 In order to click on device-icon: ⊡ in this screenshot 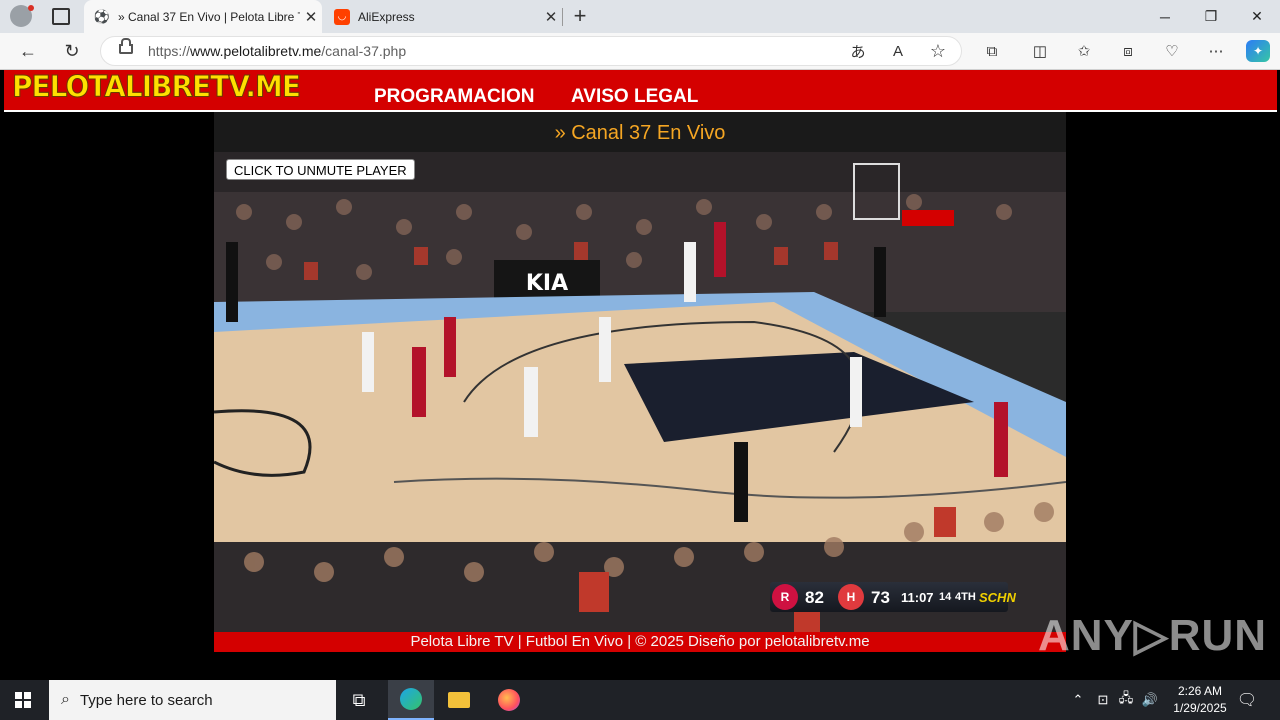, I will do `click(1103, 700)`.